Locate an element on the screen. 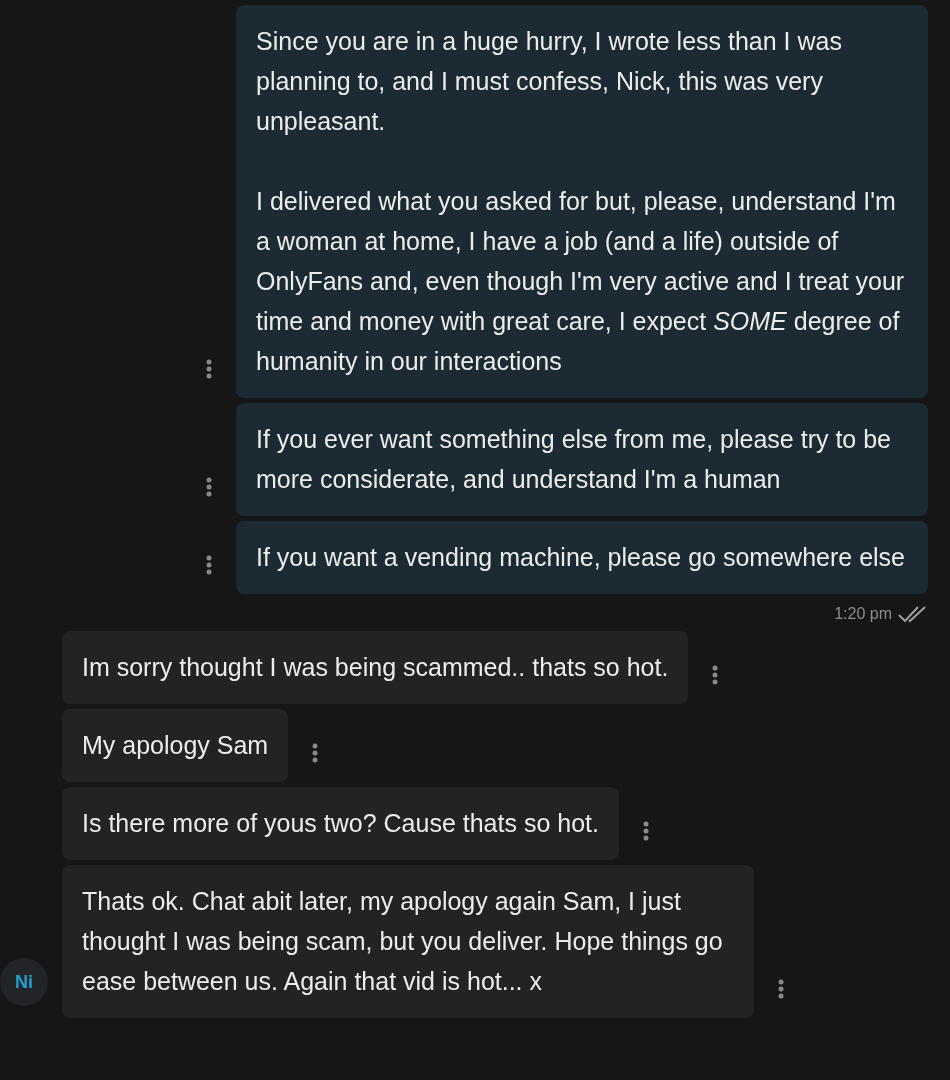  message-text: If you want a vending machine, please go somewhere else is located at coordinates (581, 557).